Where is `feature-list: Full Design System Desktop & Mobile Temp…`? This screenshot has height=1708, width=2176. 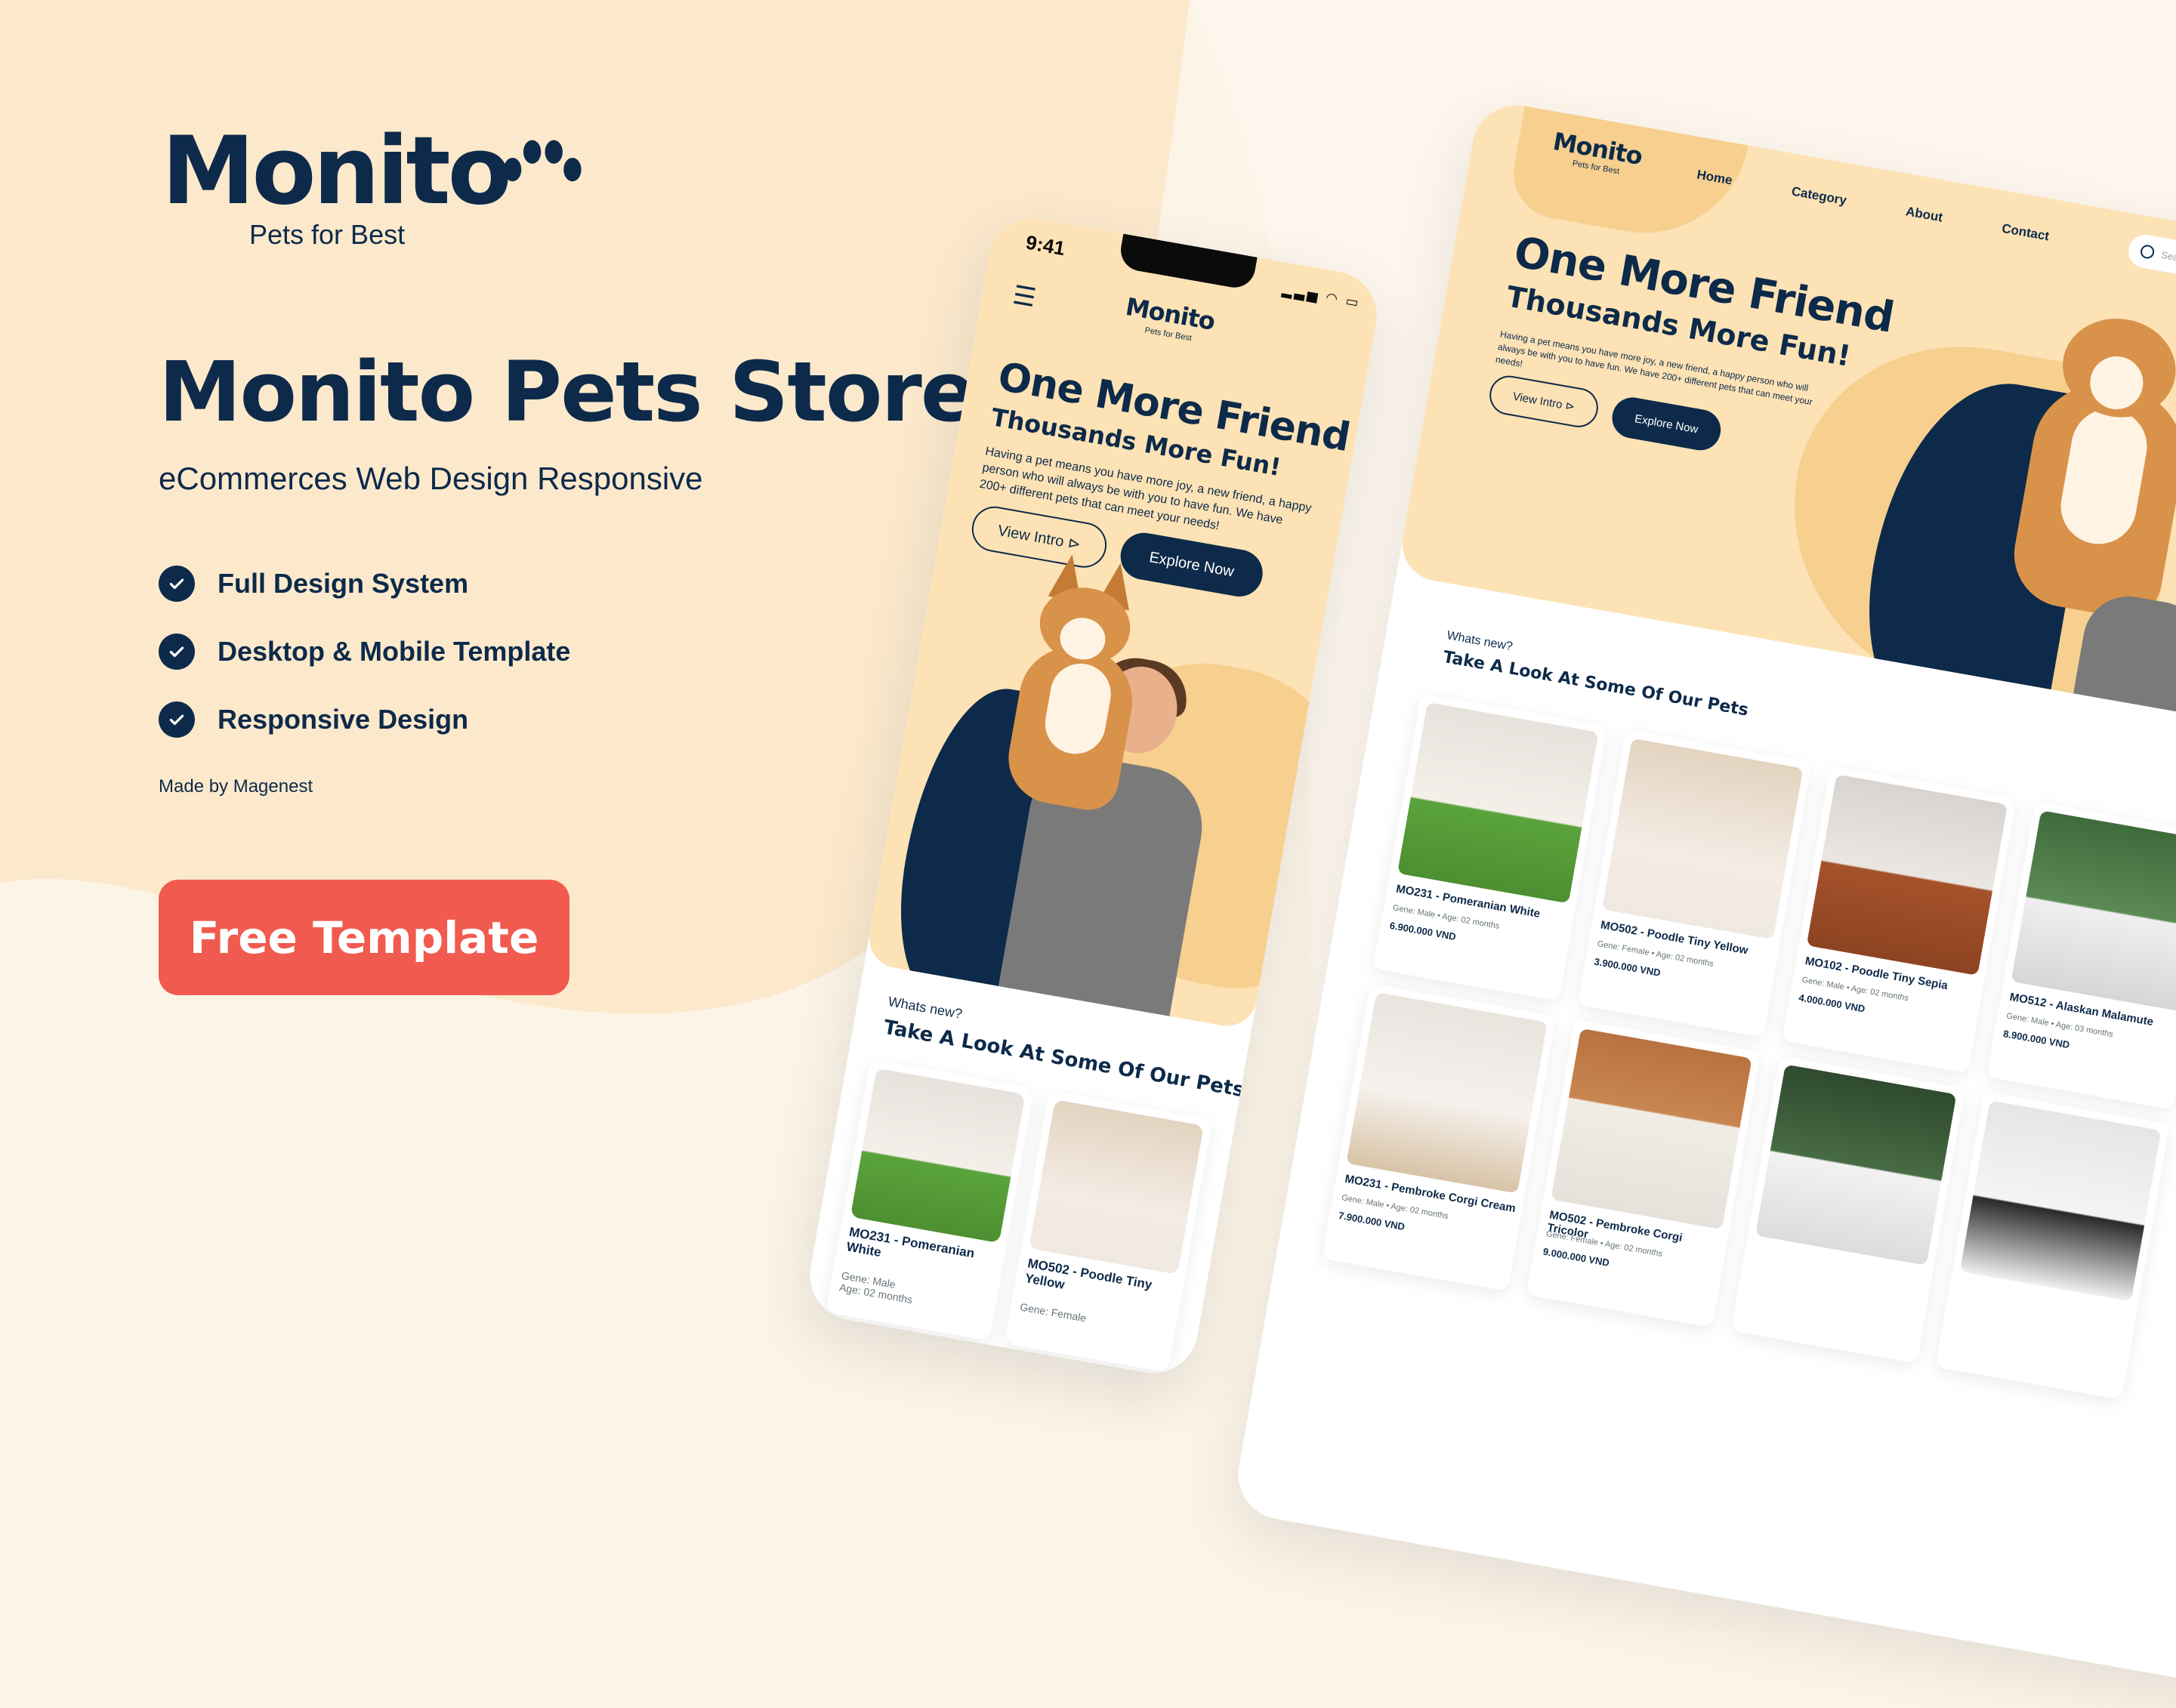 feature-list: Full Design System Desktop & Mobile Temp… is located at coordinates (364, 652).